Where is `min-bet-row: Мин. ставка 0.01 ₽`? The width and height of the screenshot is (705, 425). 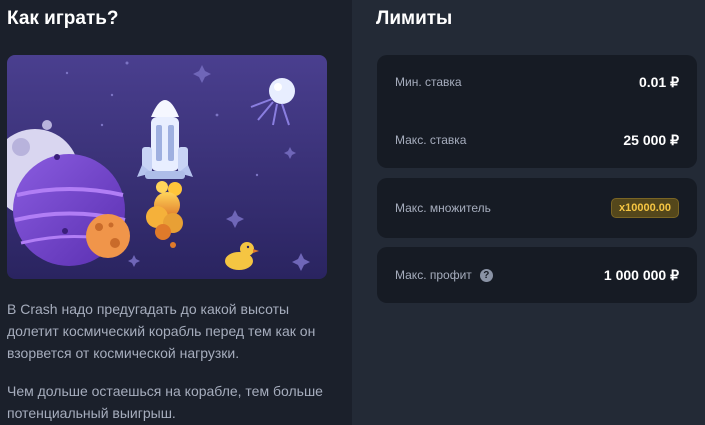
min-bet-row: Мин. ставка 0.01 ₽ is located at coordinates (537, 82).